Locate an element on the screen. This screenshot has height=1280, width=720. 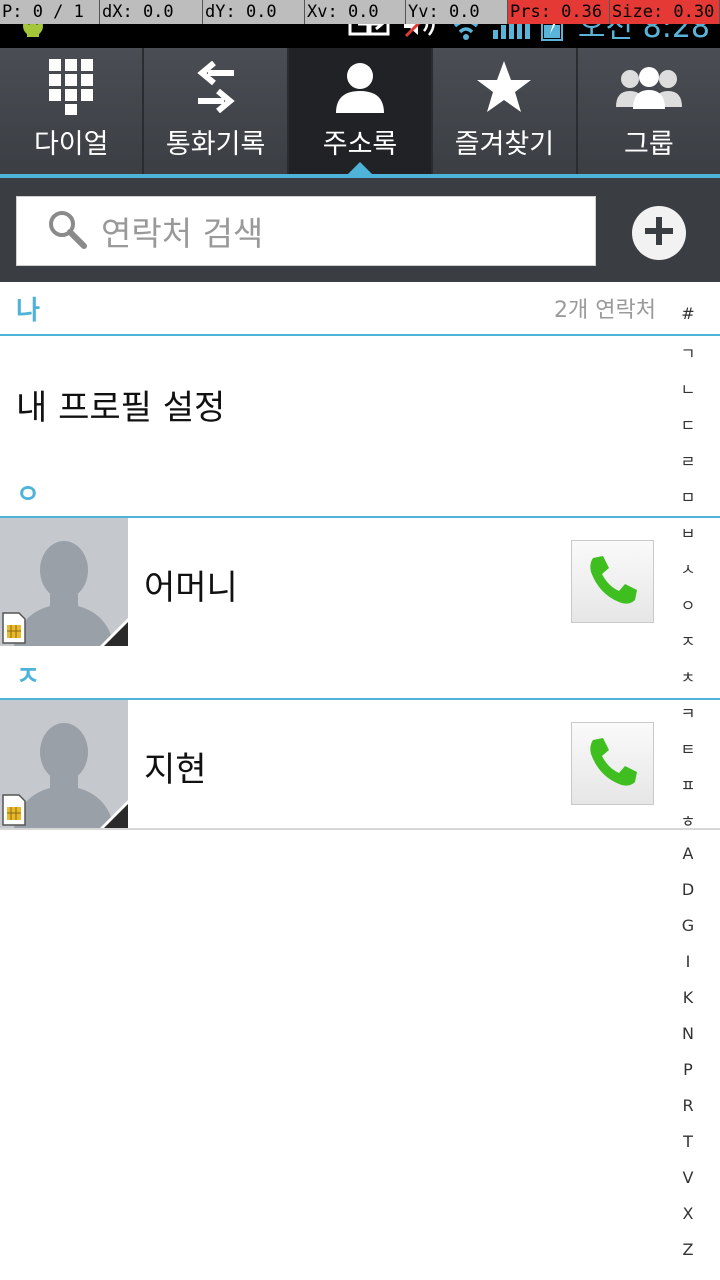
section-header-o: ㅇ is located at coordinates (332, 493).